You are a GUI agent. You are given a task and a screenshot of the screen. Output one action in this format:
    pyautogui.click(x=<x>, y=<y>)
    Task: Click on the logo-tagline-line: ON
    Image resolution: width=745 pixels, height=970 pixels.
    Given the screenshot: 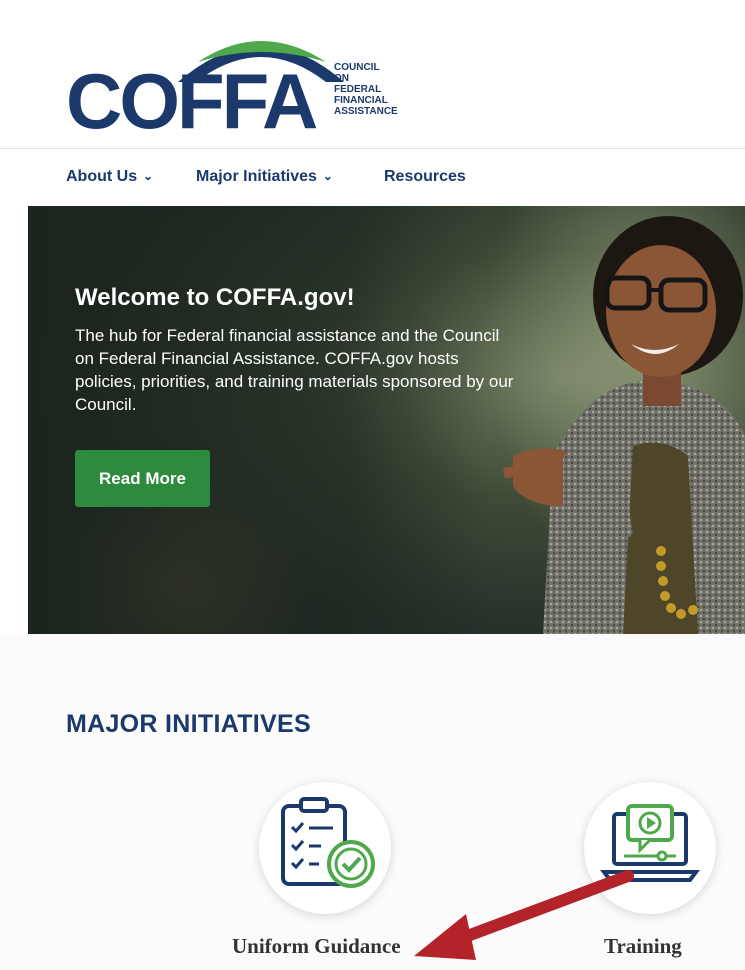 What is the action you would take?
    pyautogui.click(x=341, y=78)
    